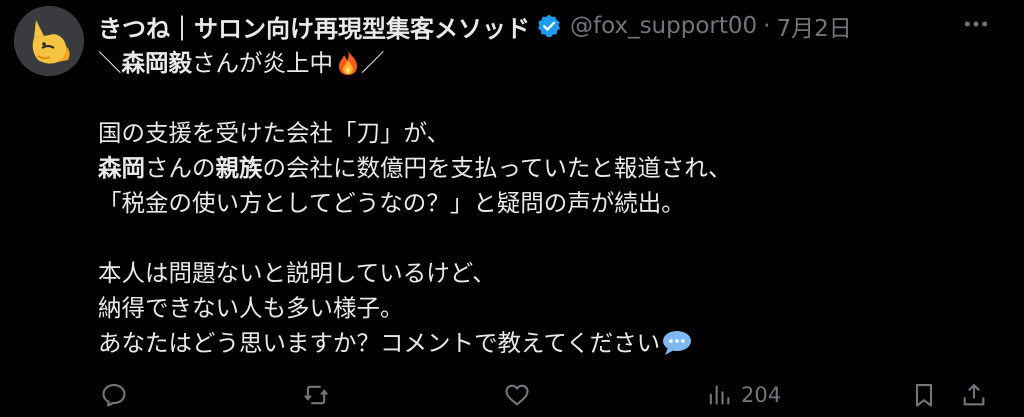 The image size is (1024, 417). Describe the element at coordinates (517, 395) in the screenshot. I see `heart-icon` at that location.